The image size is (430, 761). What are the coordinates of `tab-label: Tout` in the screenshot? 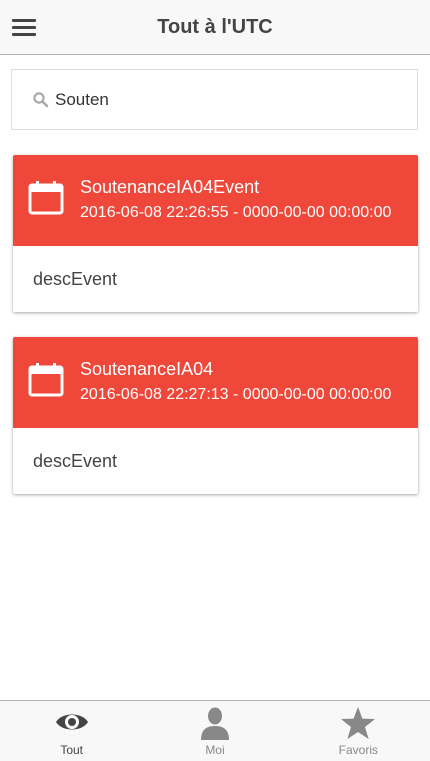 It's located at (71, 750).